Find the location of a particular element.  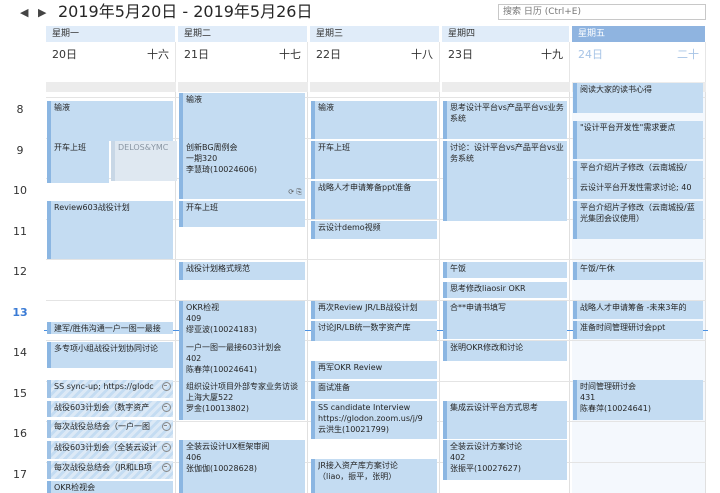

event-title: 全装云设计UX框架审阅 is located at coordinates (228, 446).